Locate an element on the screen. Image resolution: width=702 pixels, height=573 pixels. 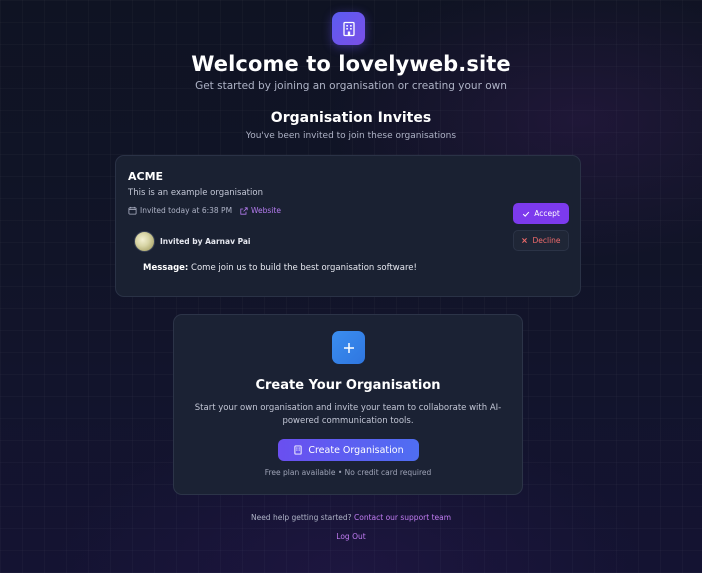
invites-heading: Organisation Invites is located at coordinates (351, 118).